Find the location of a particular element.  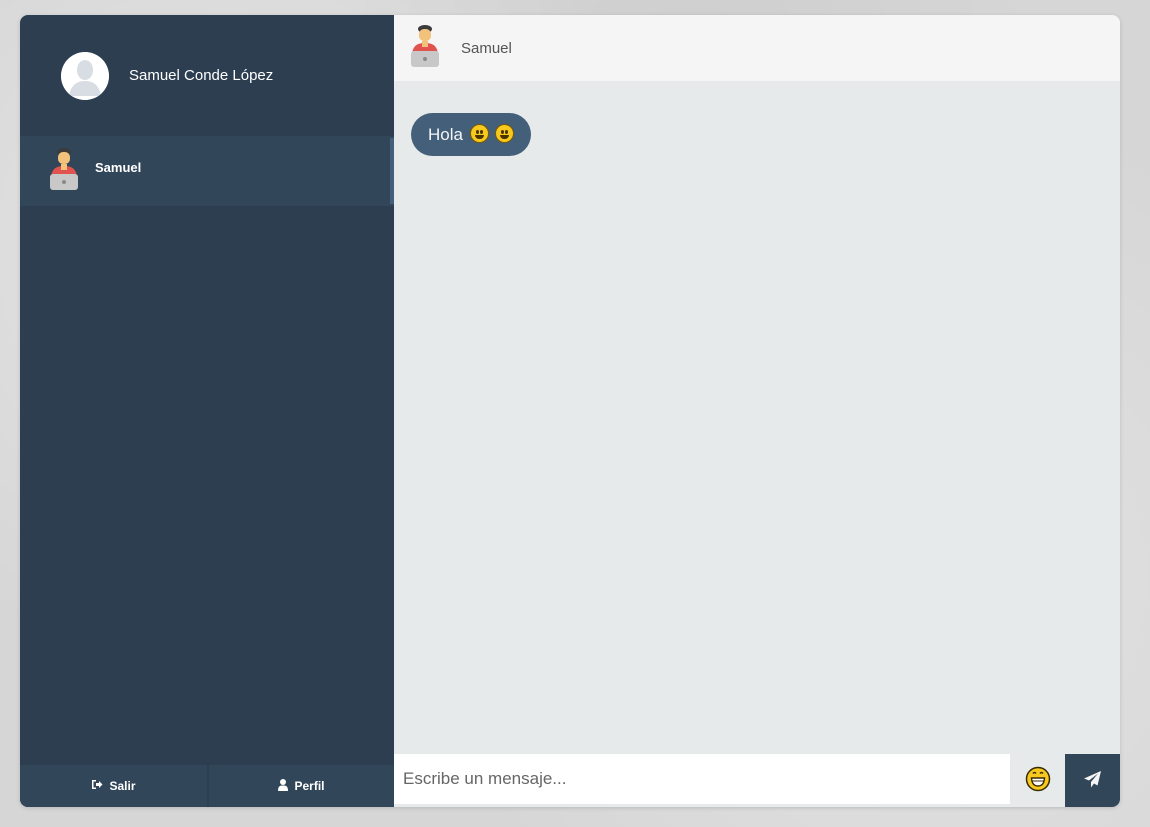

send-button is located at coordinates (1092, 780).